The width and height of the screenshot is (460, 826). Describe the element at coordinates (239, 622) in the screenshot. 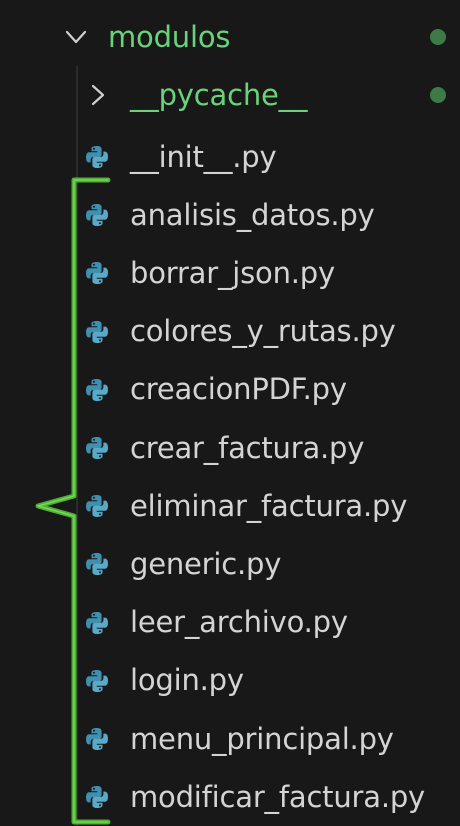

I see `file-name: leer_archivo.py` at that location.